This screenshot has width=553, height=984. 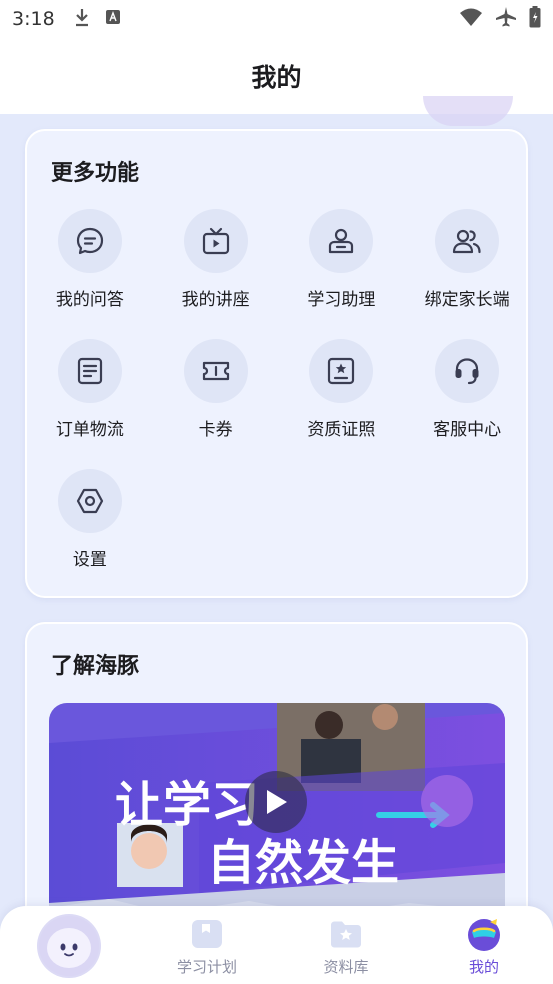 What do you see at coordinates (89, 501) in the screenshot?
I see `settings-icon` at bounding box center [89, 501].